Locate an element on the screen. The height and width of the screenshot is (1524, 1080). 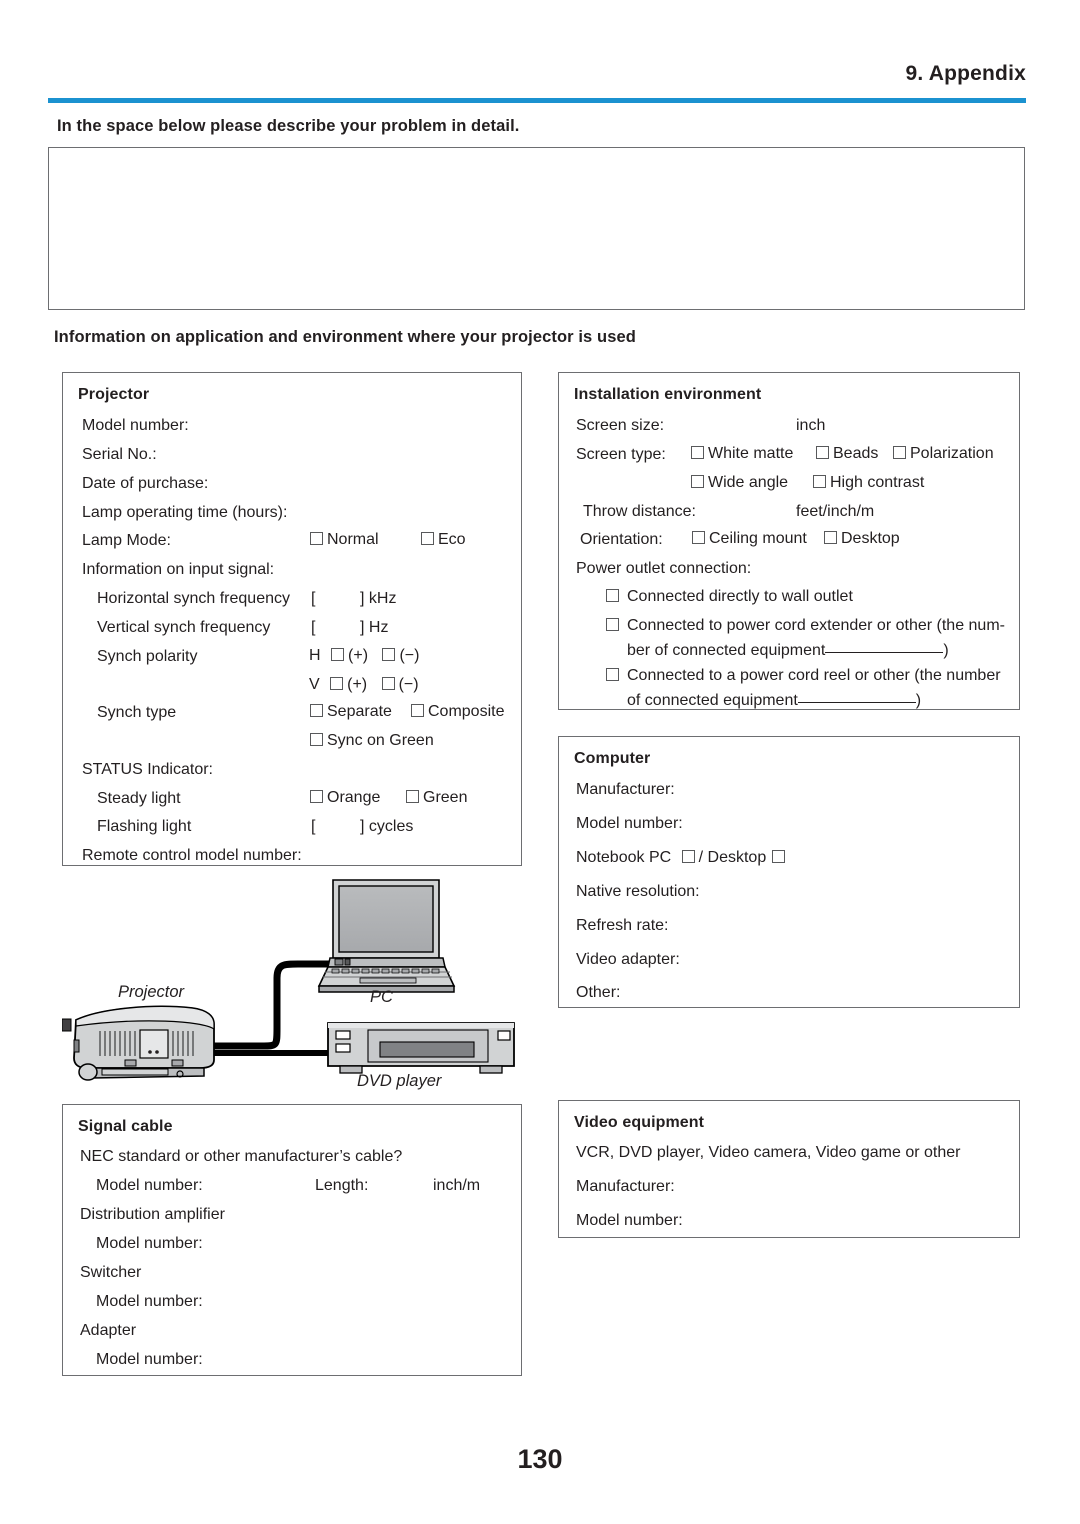
screen-size-unit: inch is located at coordinates (811, 425).